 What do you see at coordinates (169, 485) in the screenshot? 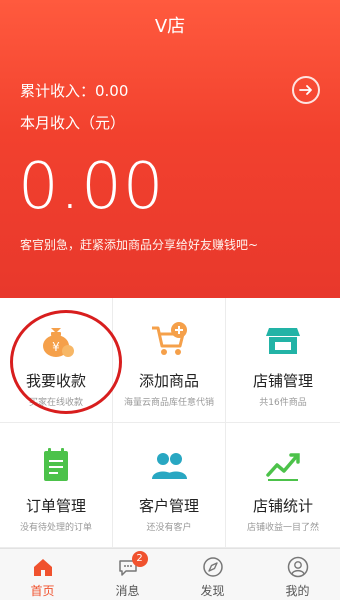
I see `customer-management-tile: 客户管理 还没有客户` at bounding box center [169, 485].